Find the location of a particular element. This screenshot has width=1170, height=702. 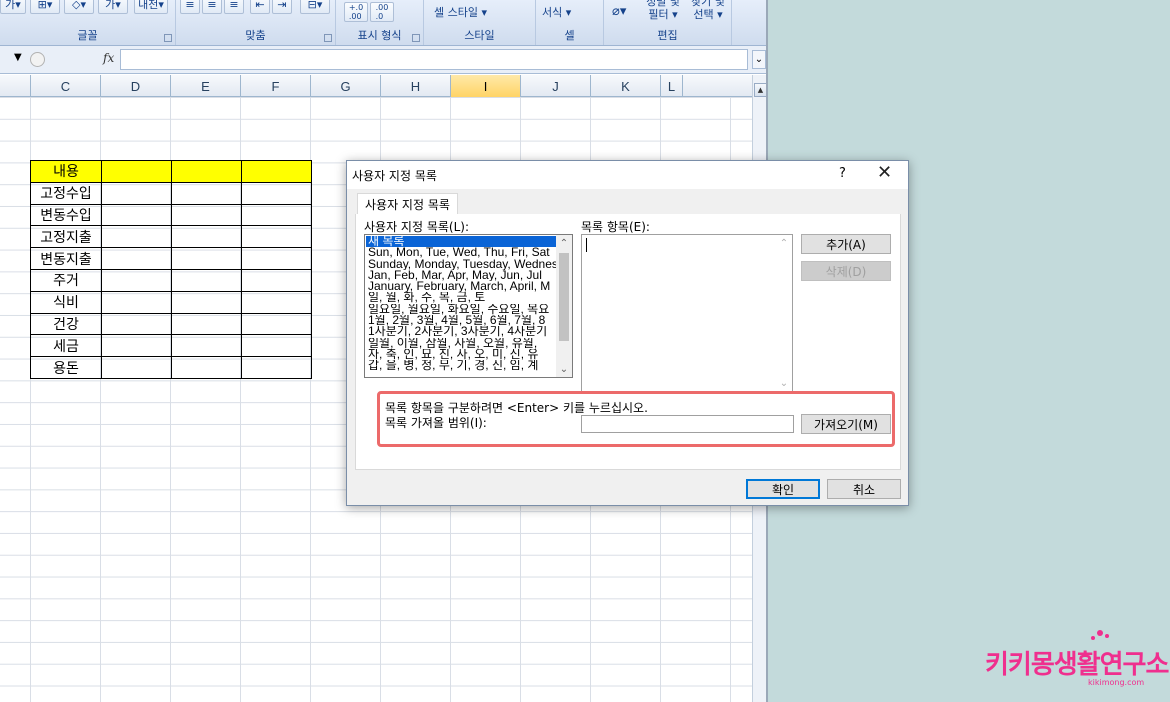

tab-custom-lists: 사용자 지정 목록 is located at coordinates (407, 204).